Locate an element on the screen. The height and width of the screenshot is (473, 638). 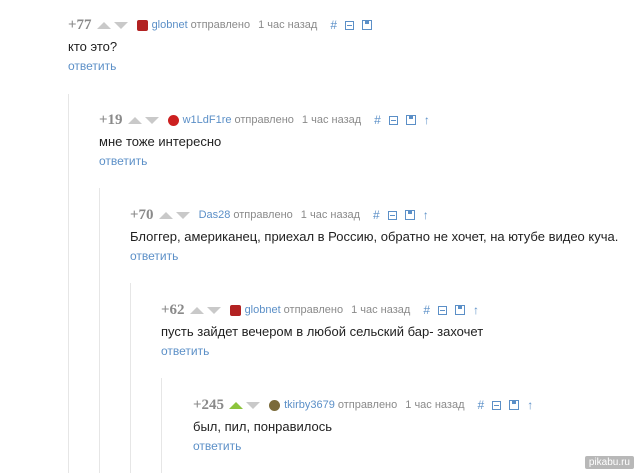
author-link: tkirby3679 is located at coordinates (309, 405).